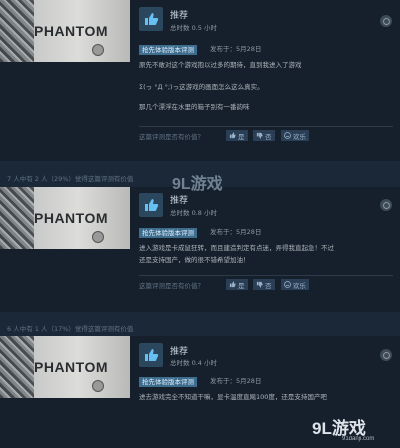 This screenshot has height=448, width=400. What do you see at coordinates (194, 107) in the screenshot?
I see `review-text-line: 那几个漂浮在水里的箱子别有一番韵味` at bounding box center [194, 107].